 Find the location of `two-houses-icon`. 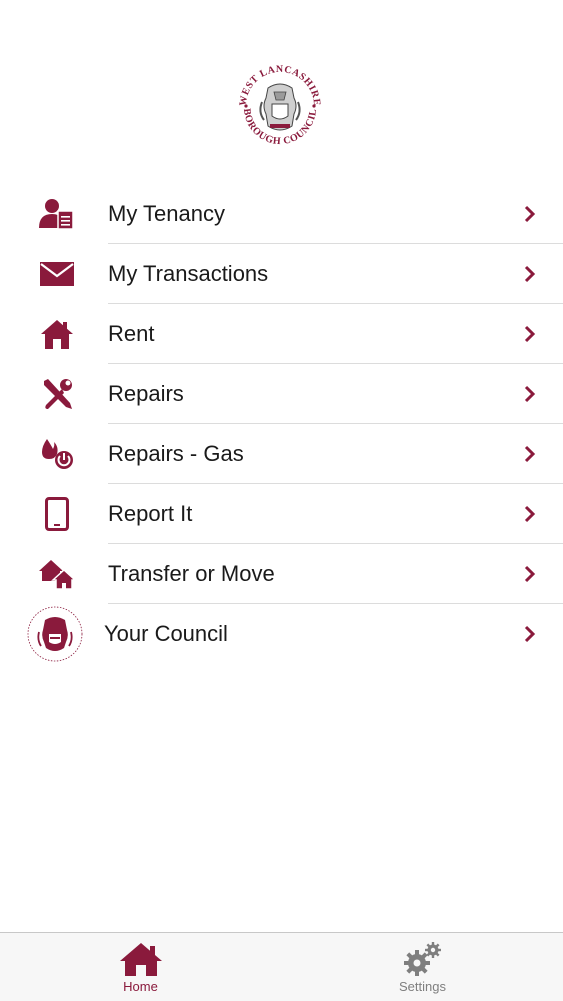

two-houses-icon is located at coordinates (57, 574).